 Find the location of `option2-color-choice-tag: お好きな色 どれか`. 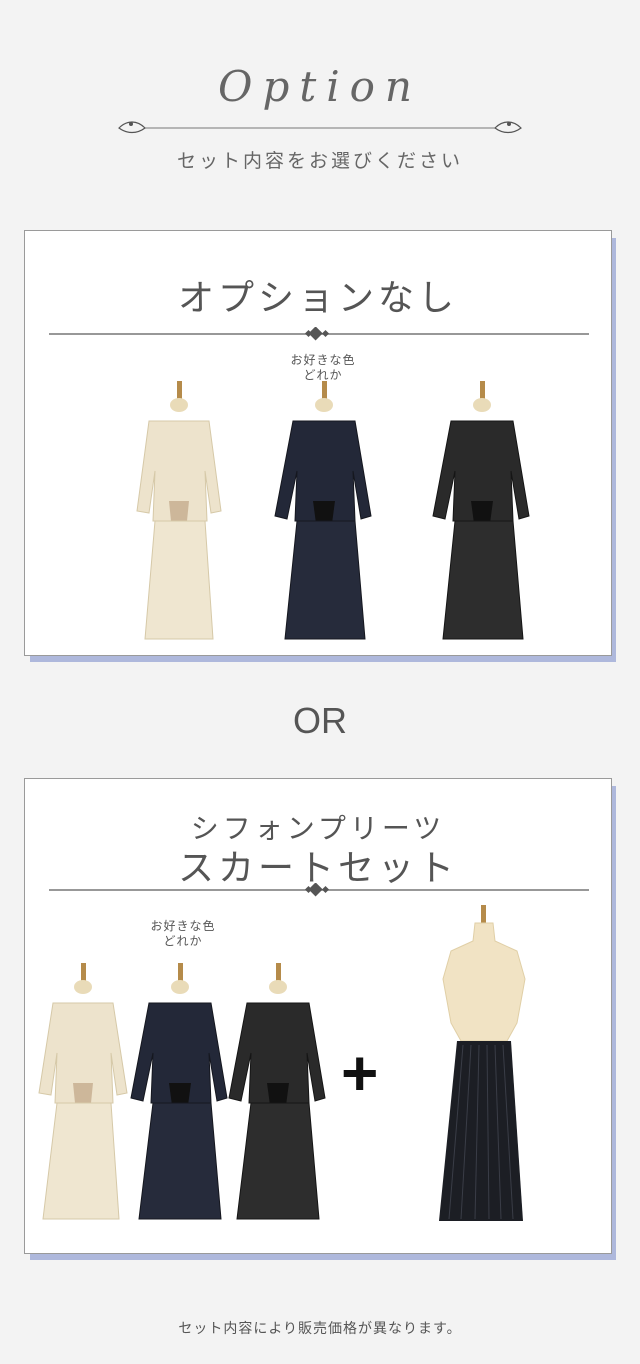

option2-color-choice-tag: お好きな色 どれか is located at coordinates (183, 934).